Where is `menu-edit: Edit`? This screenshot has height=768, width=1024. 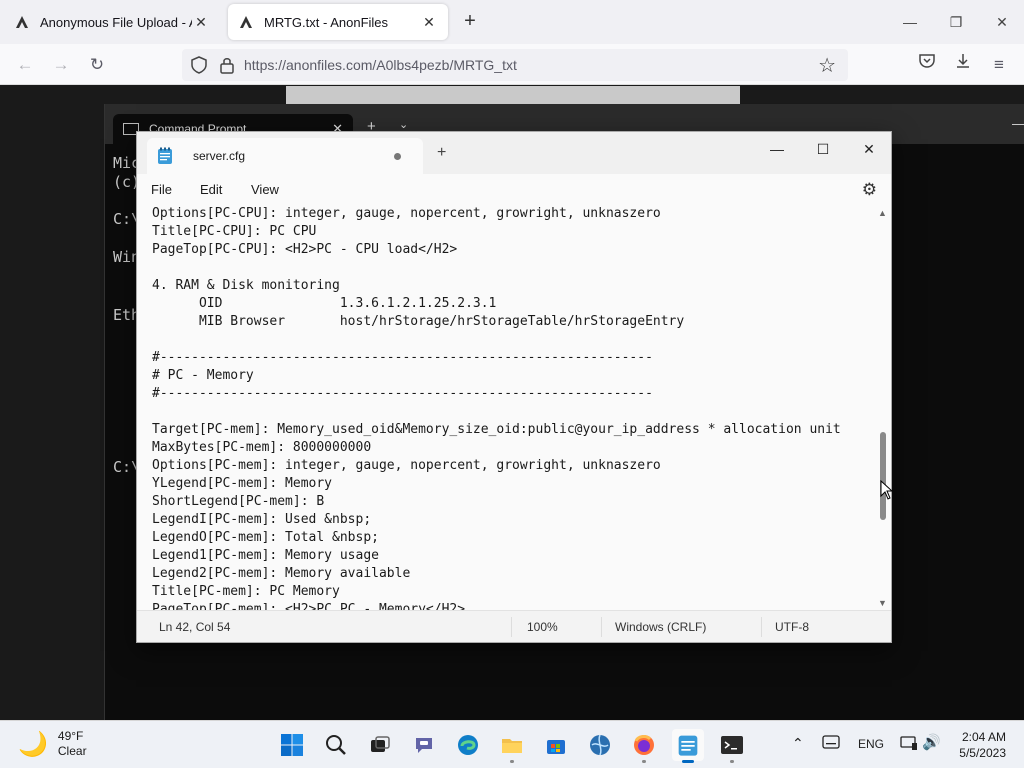 menu-edit: Edit is located at coordinates (211, 189).